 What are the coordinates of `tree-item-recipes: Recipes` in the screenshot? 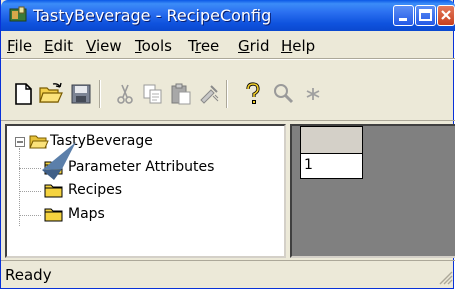 It's located at (95, 190).